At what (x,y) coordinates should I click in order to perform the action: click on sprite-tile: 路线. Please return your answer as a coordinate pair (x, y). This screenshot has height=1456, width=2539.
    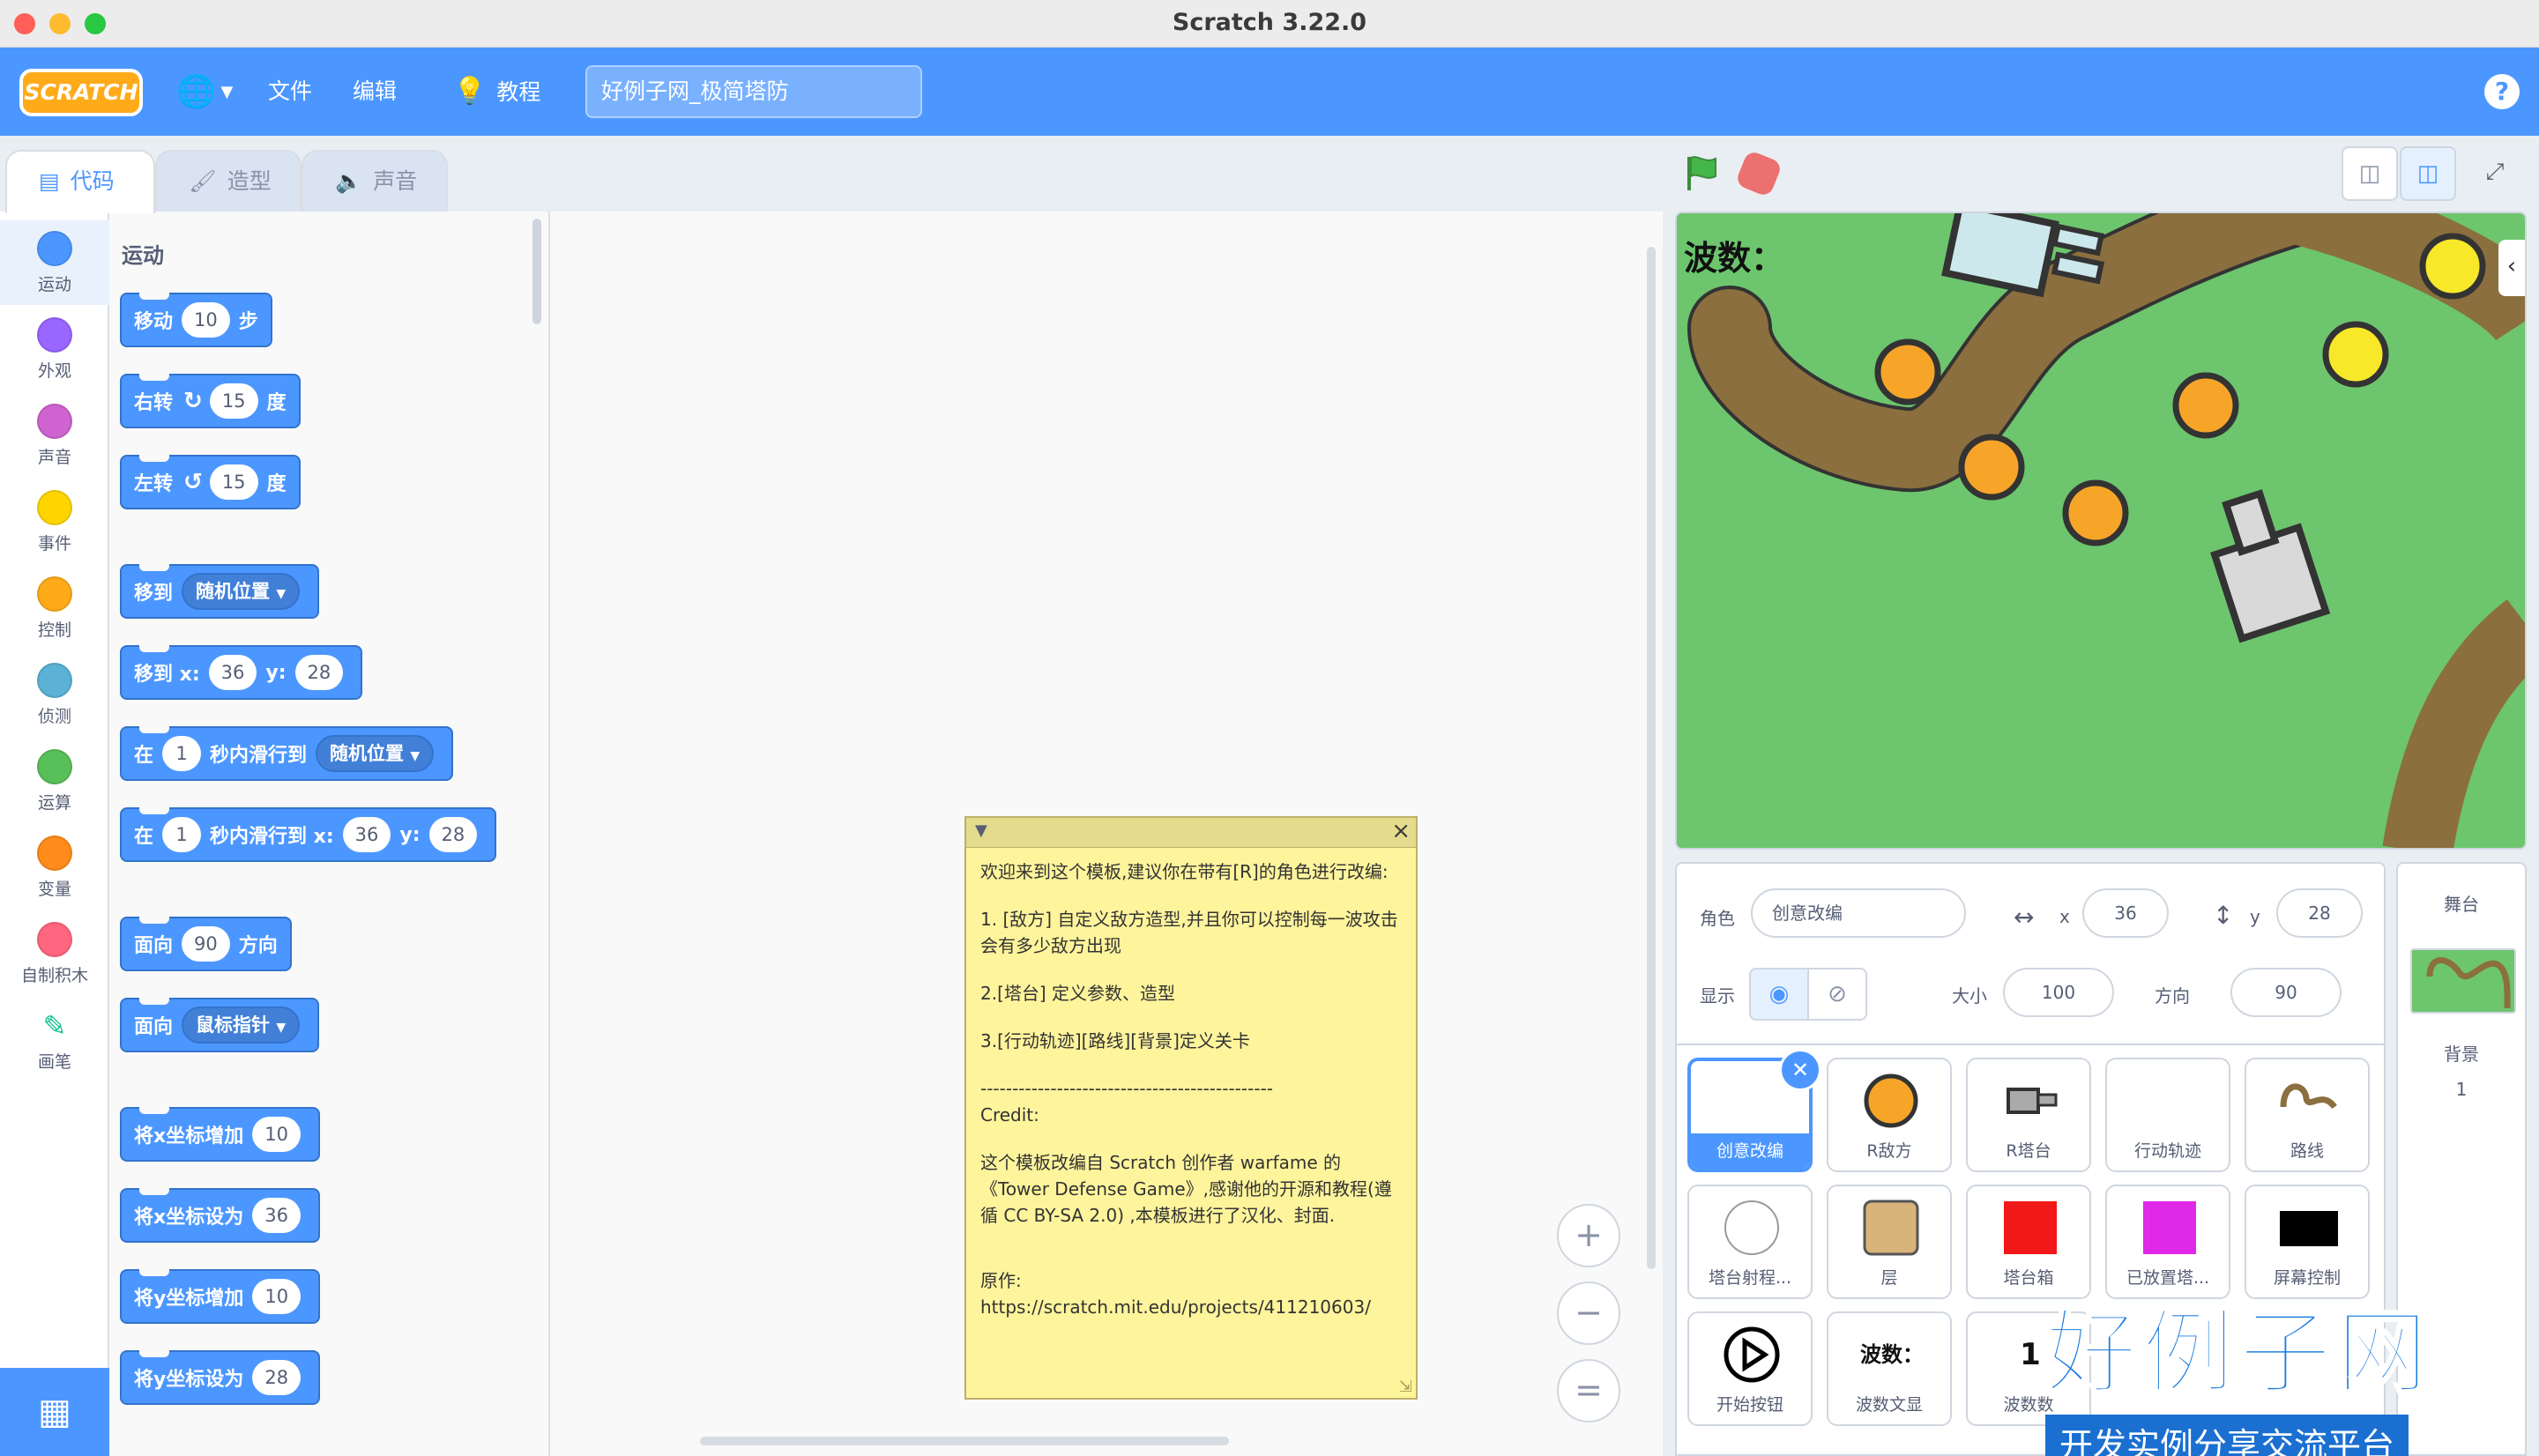
    Looking at the image, I should click on (2307, 1115).